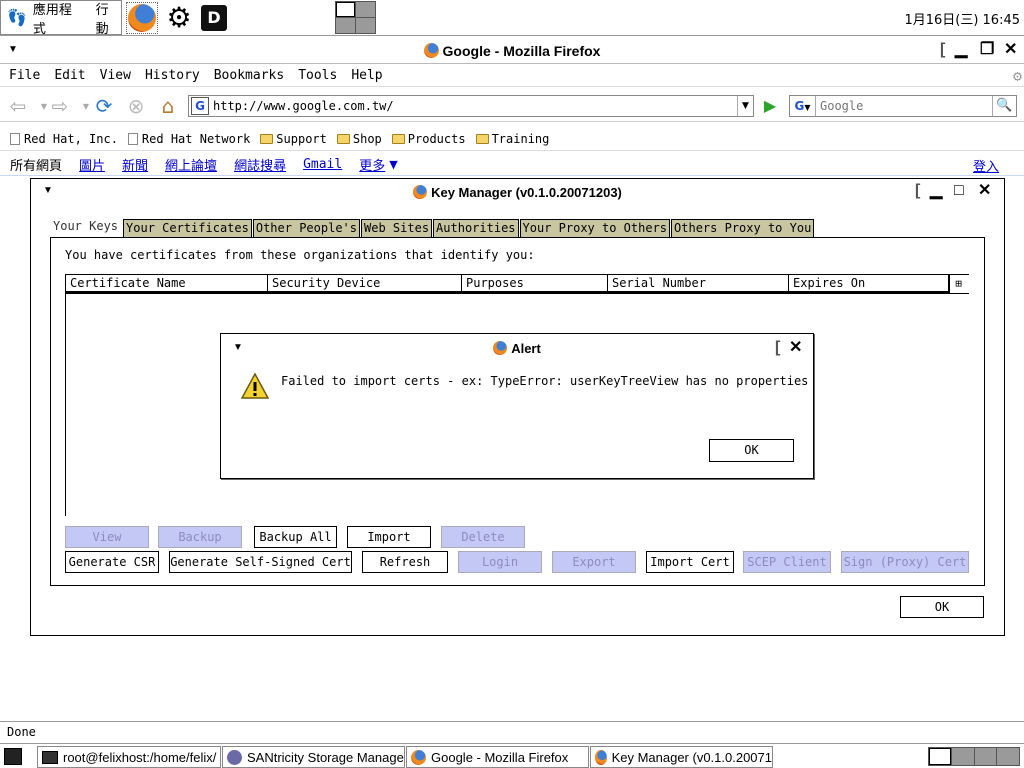  Describe the element at coordinates (476, 228) in the screenshot. I see `tab-authorities: Authorities` at that location.